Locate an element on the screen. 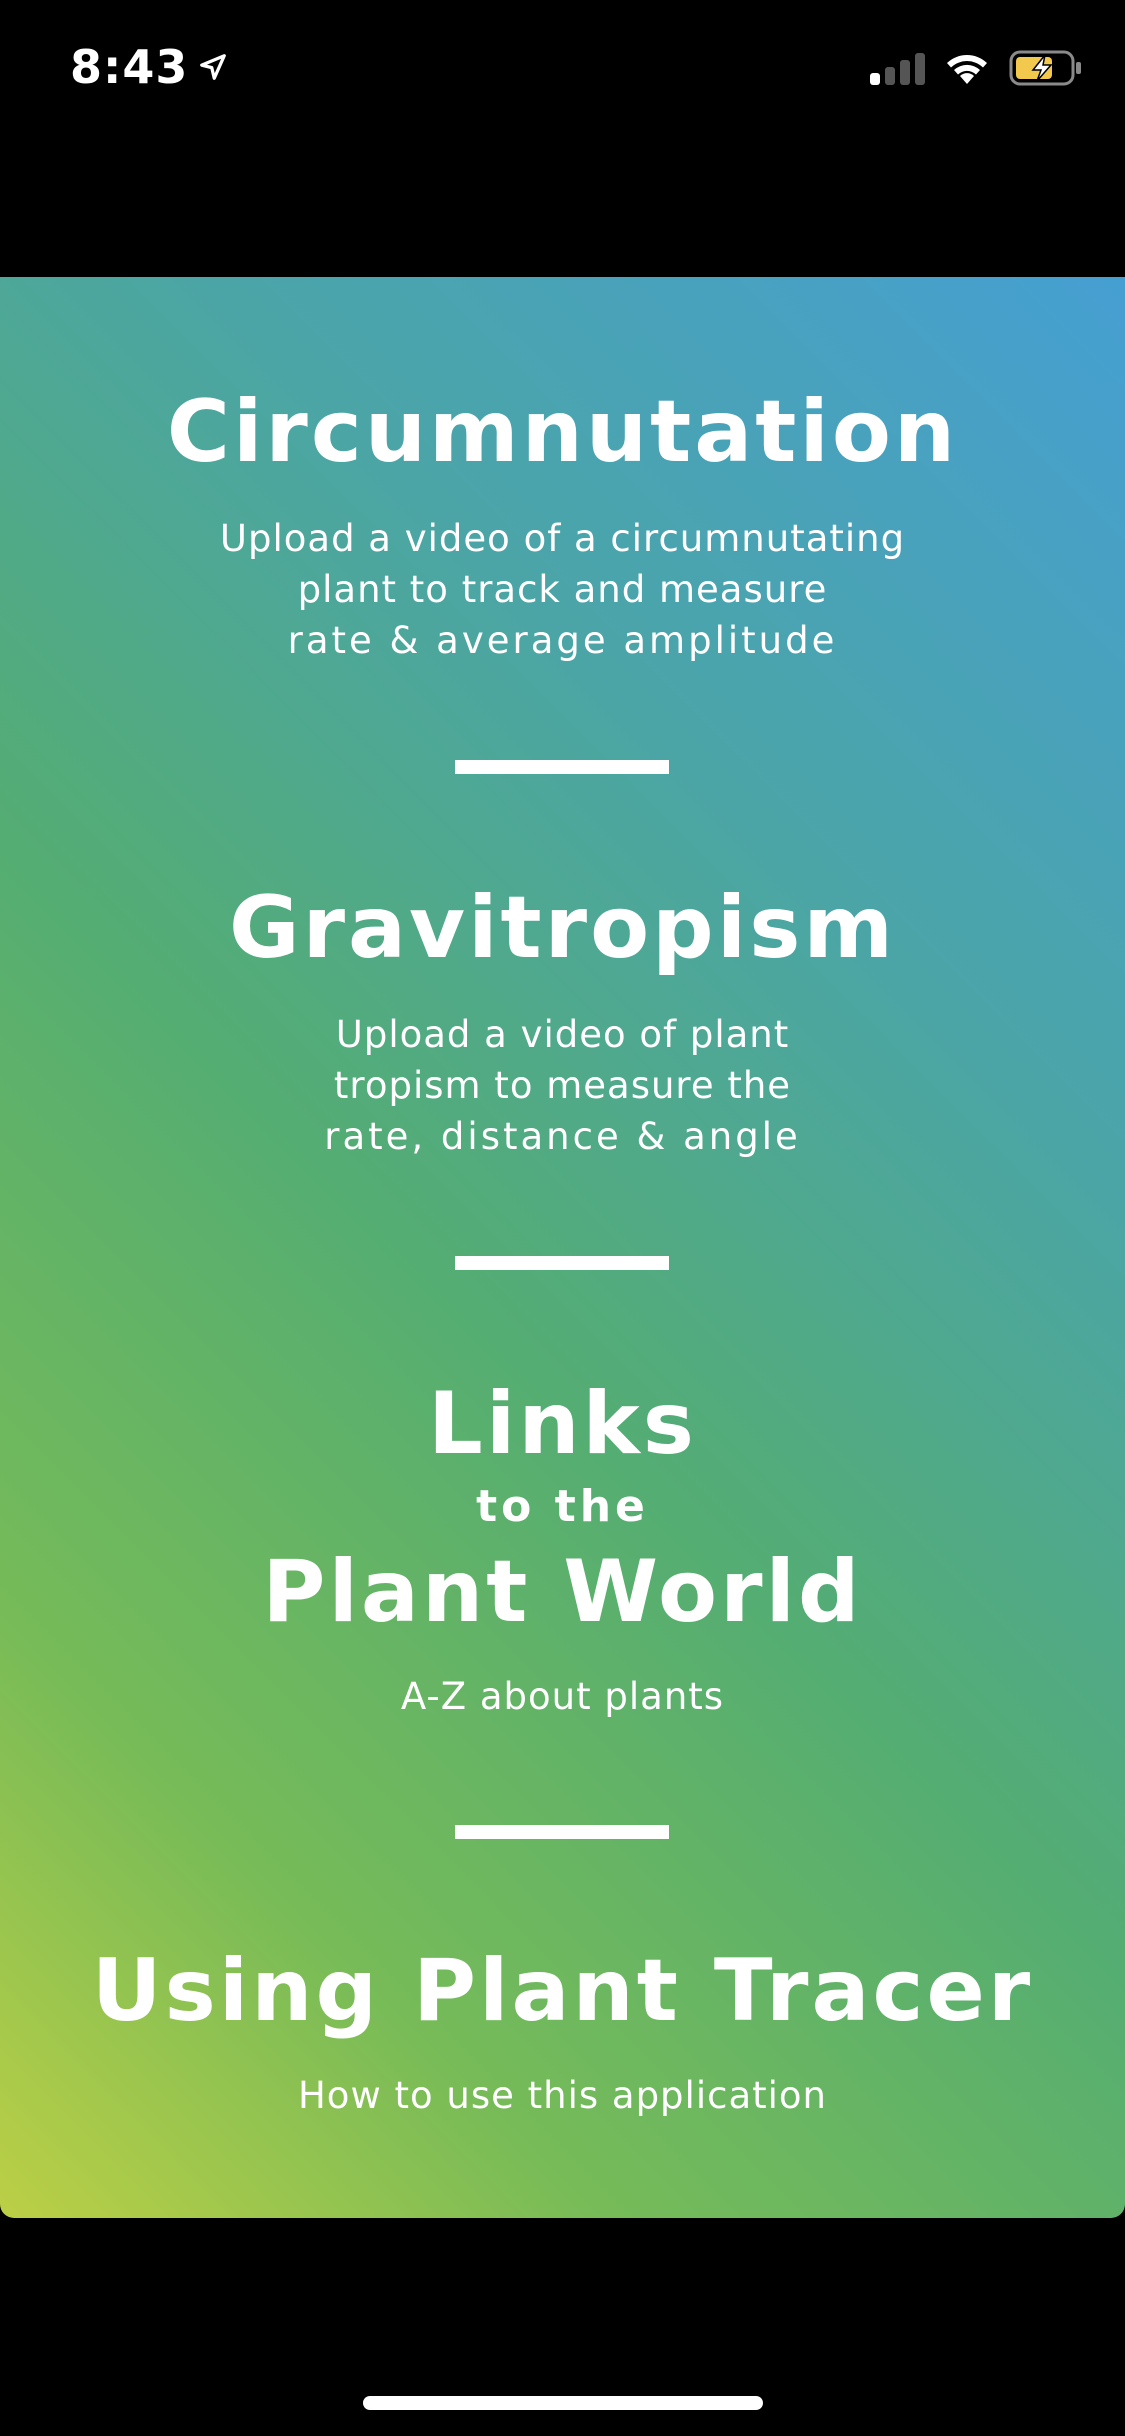 Image resolution: width=1125 pixels, height=2436 pixels. circumnutation-desc-line-2: plant to track and measure is located at coordinates (562, 589).